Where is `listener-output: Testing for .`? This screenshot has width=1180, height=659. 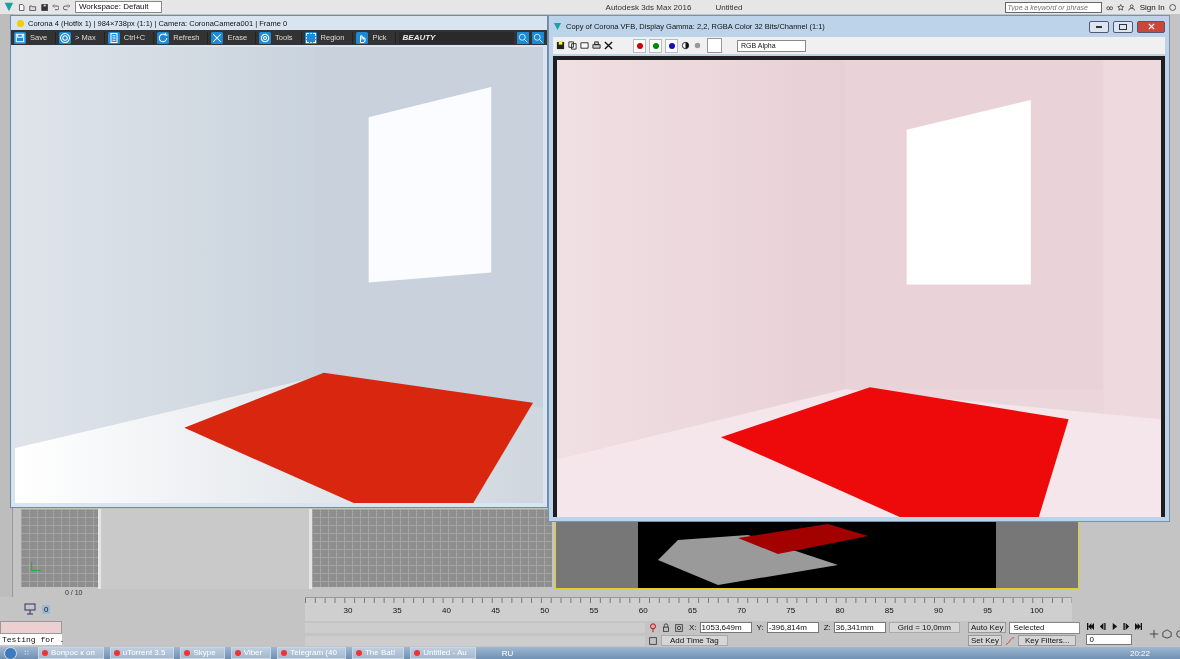
listener-output: Testing for . is located at coordinates (31, 639).